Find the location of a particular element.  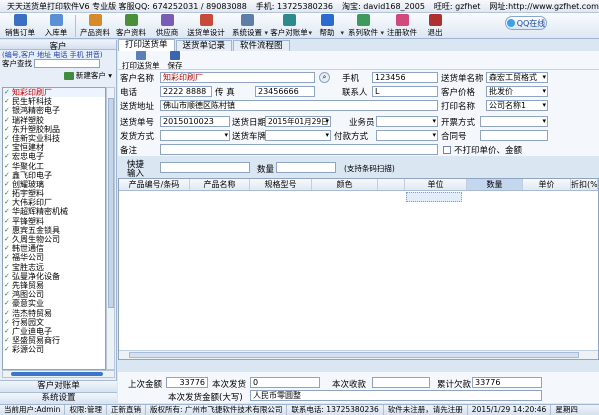

customer-list-hscrollbar is located at coordinates (58, 374).